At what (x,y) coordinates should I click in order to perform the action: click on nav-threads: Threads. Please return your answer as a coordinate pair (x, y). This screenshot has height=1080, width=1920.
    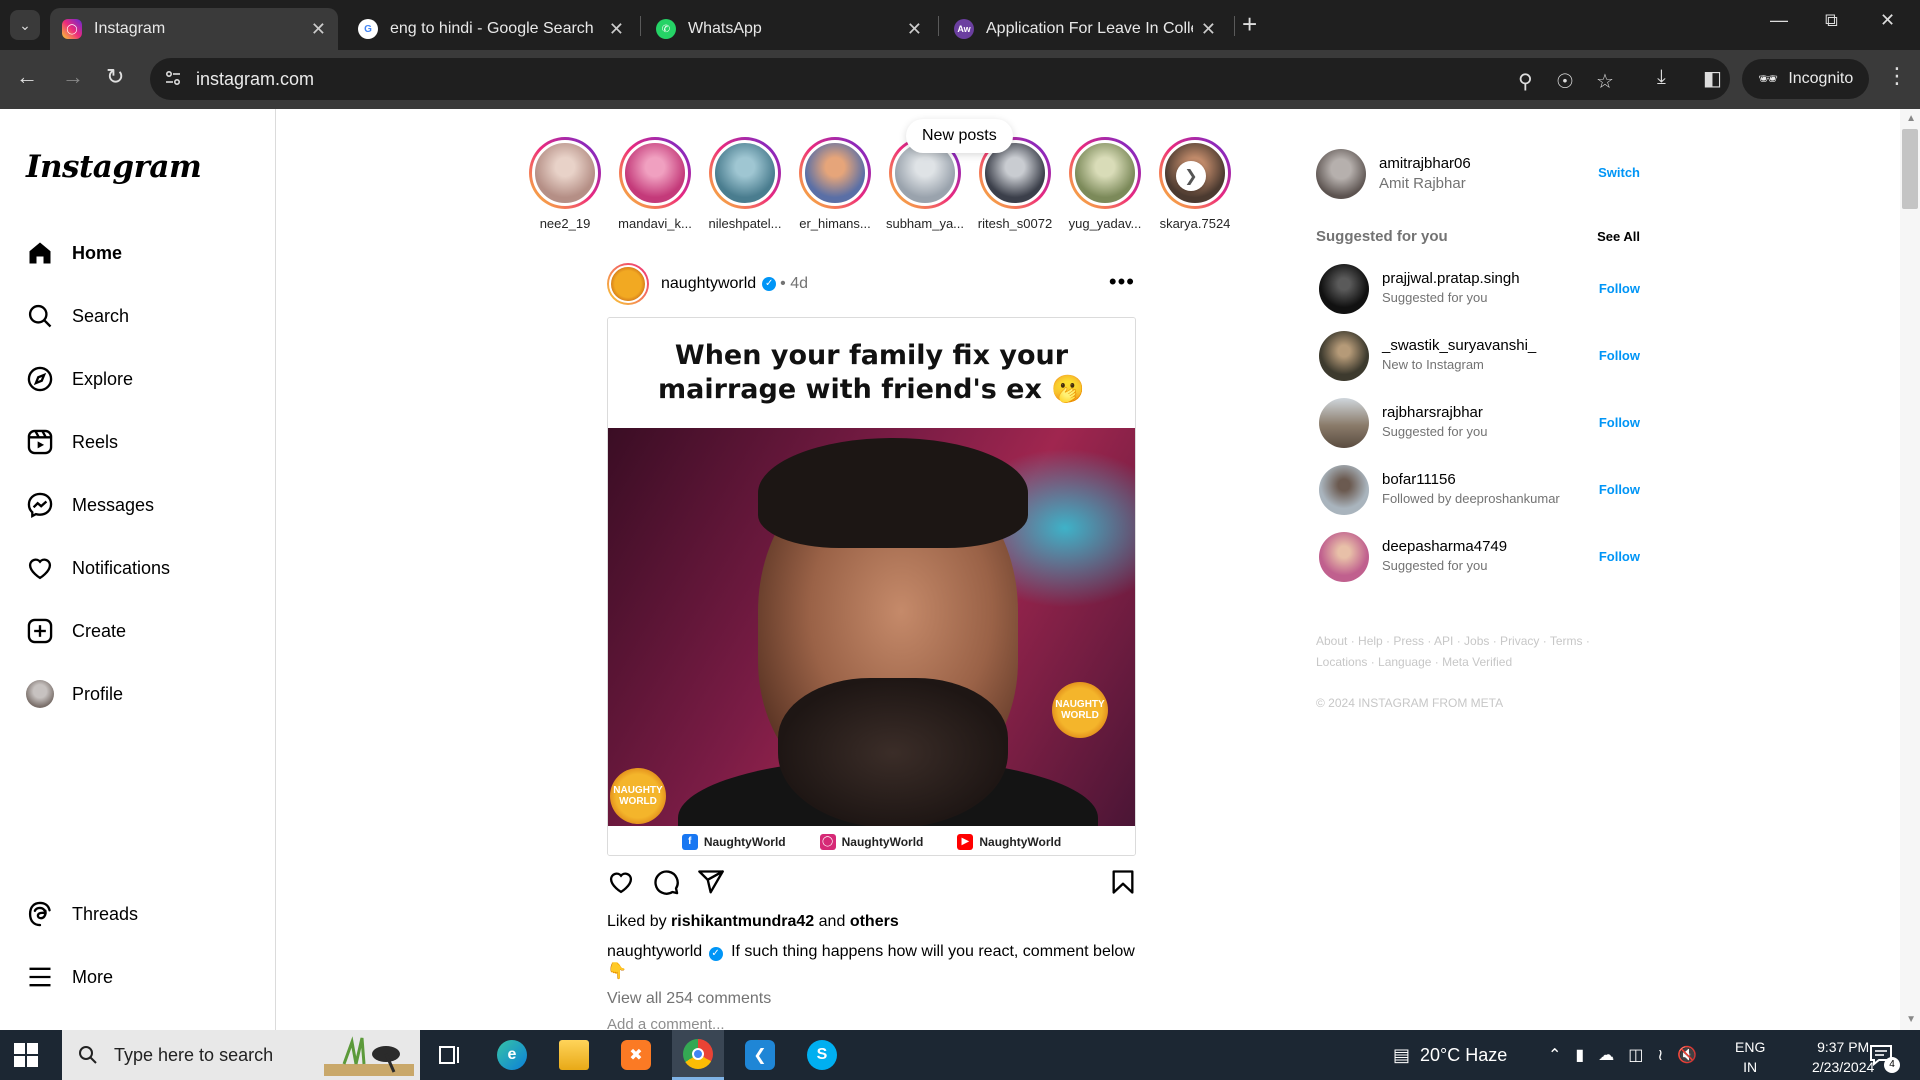
    Looking at the image, I should click on (82, 914).